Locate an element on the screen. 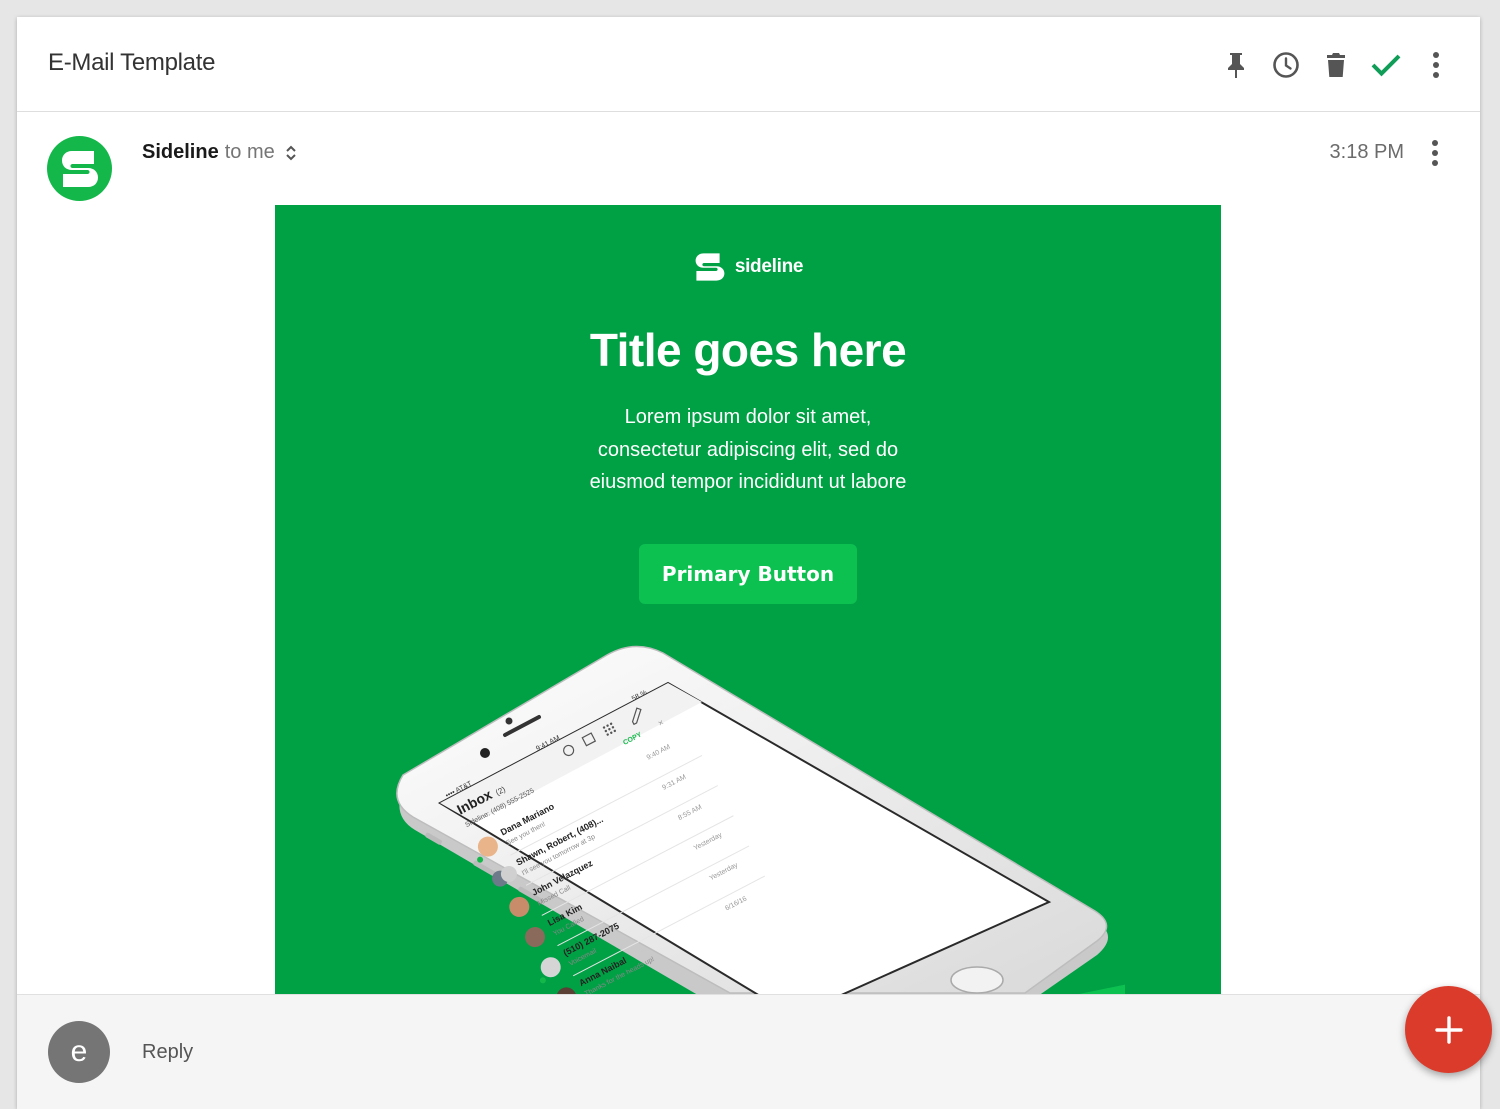 This screenshot has height=1109, width=1500. compose-fab is located at coordinates (1448, 1029).